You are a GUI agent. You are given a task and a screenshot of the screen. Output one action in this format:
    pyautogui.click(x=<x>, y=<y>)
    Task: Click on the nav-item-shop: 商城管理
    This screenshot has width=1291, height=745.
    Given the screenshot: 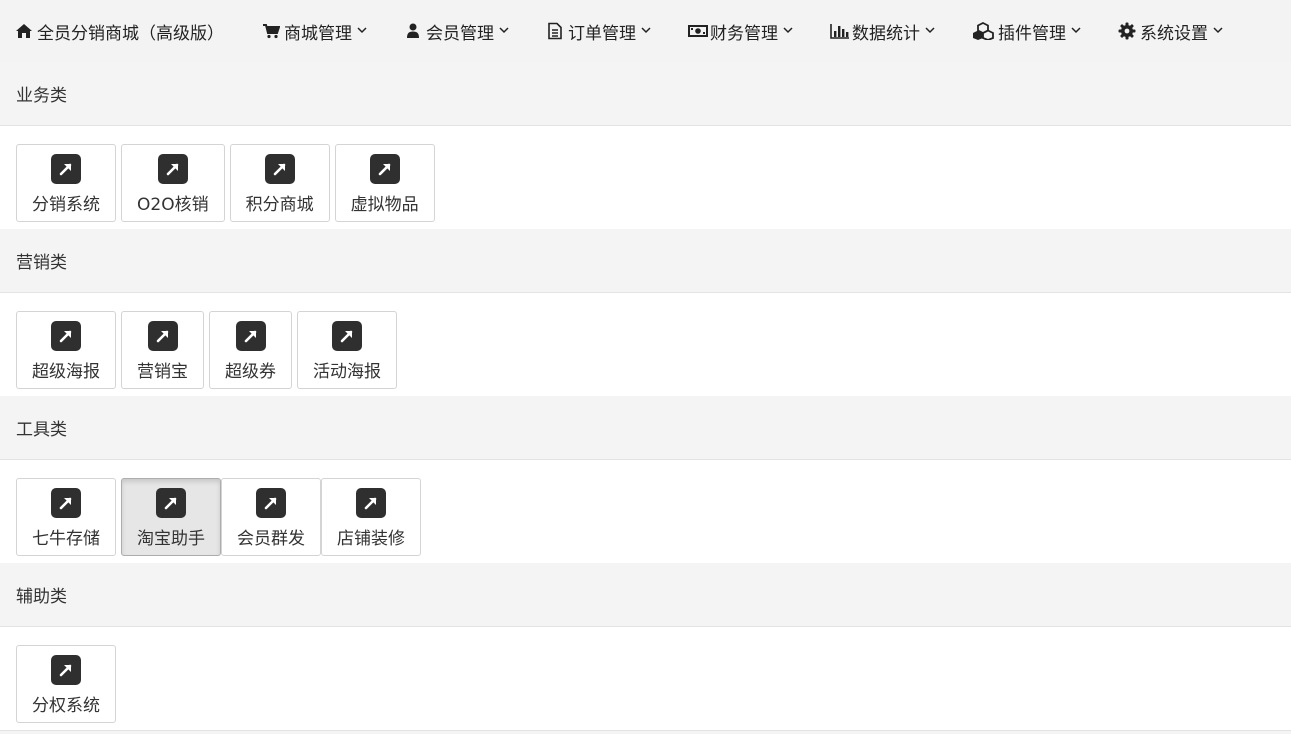 What is the action you would take?
    pyautogui.click(x=314, y=31)
    